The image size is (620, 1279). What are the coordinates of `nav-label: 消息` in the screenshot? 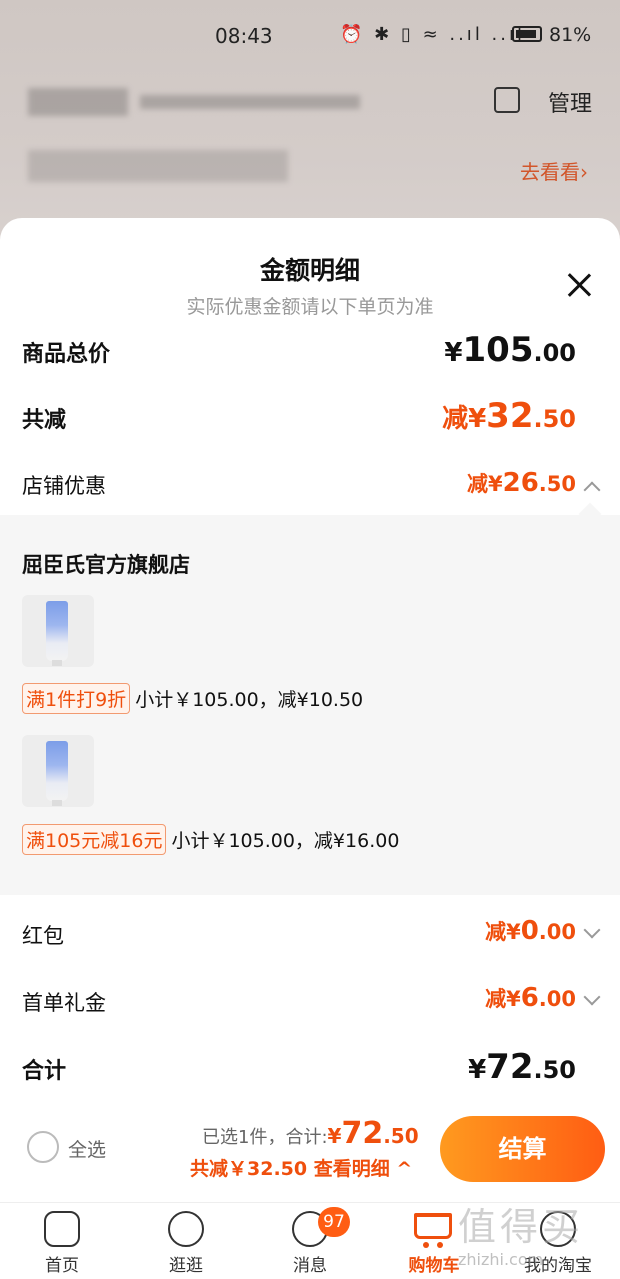 It's located at (310, 1266).